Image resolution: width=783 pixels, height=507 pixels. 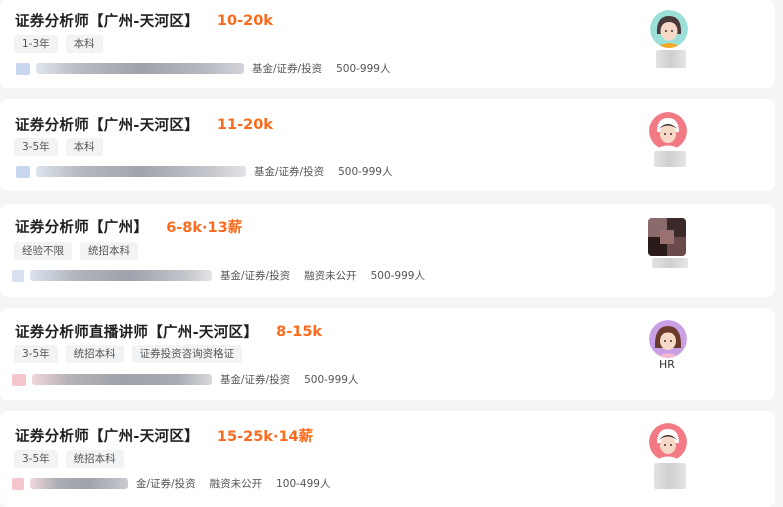 I want to click on company-row: 金/证券/投资 融资未公开 100-499人, so click(x=171, y=483).